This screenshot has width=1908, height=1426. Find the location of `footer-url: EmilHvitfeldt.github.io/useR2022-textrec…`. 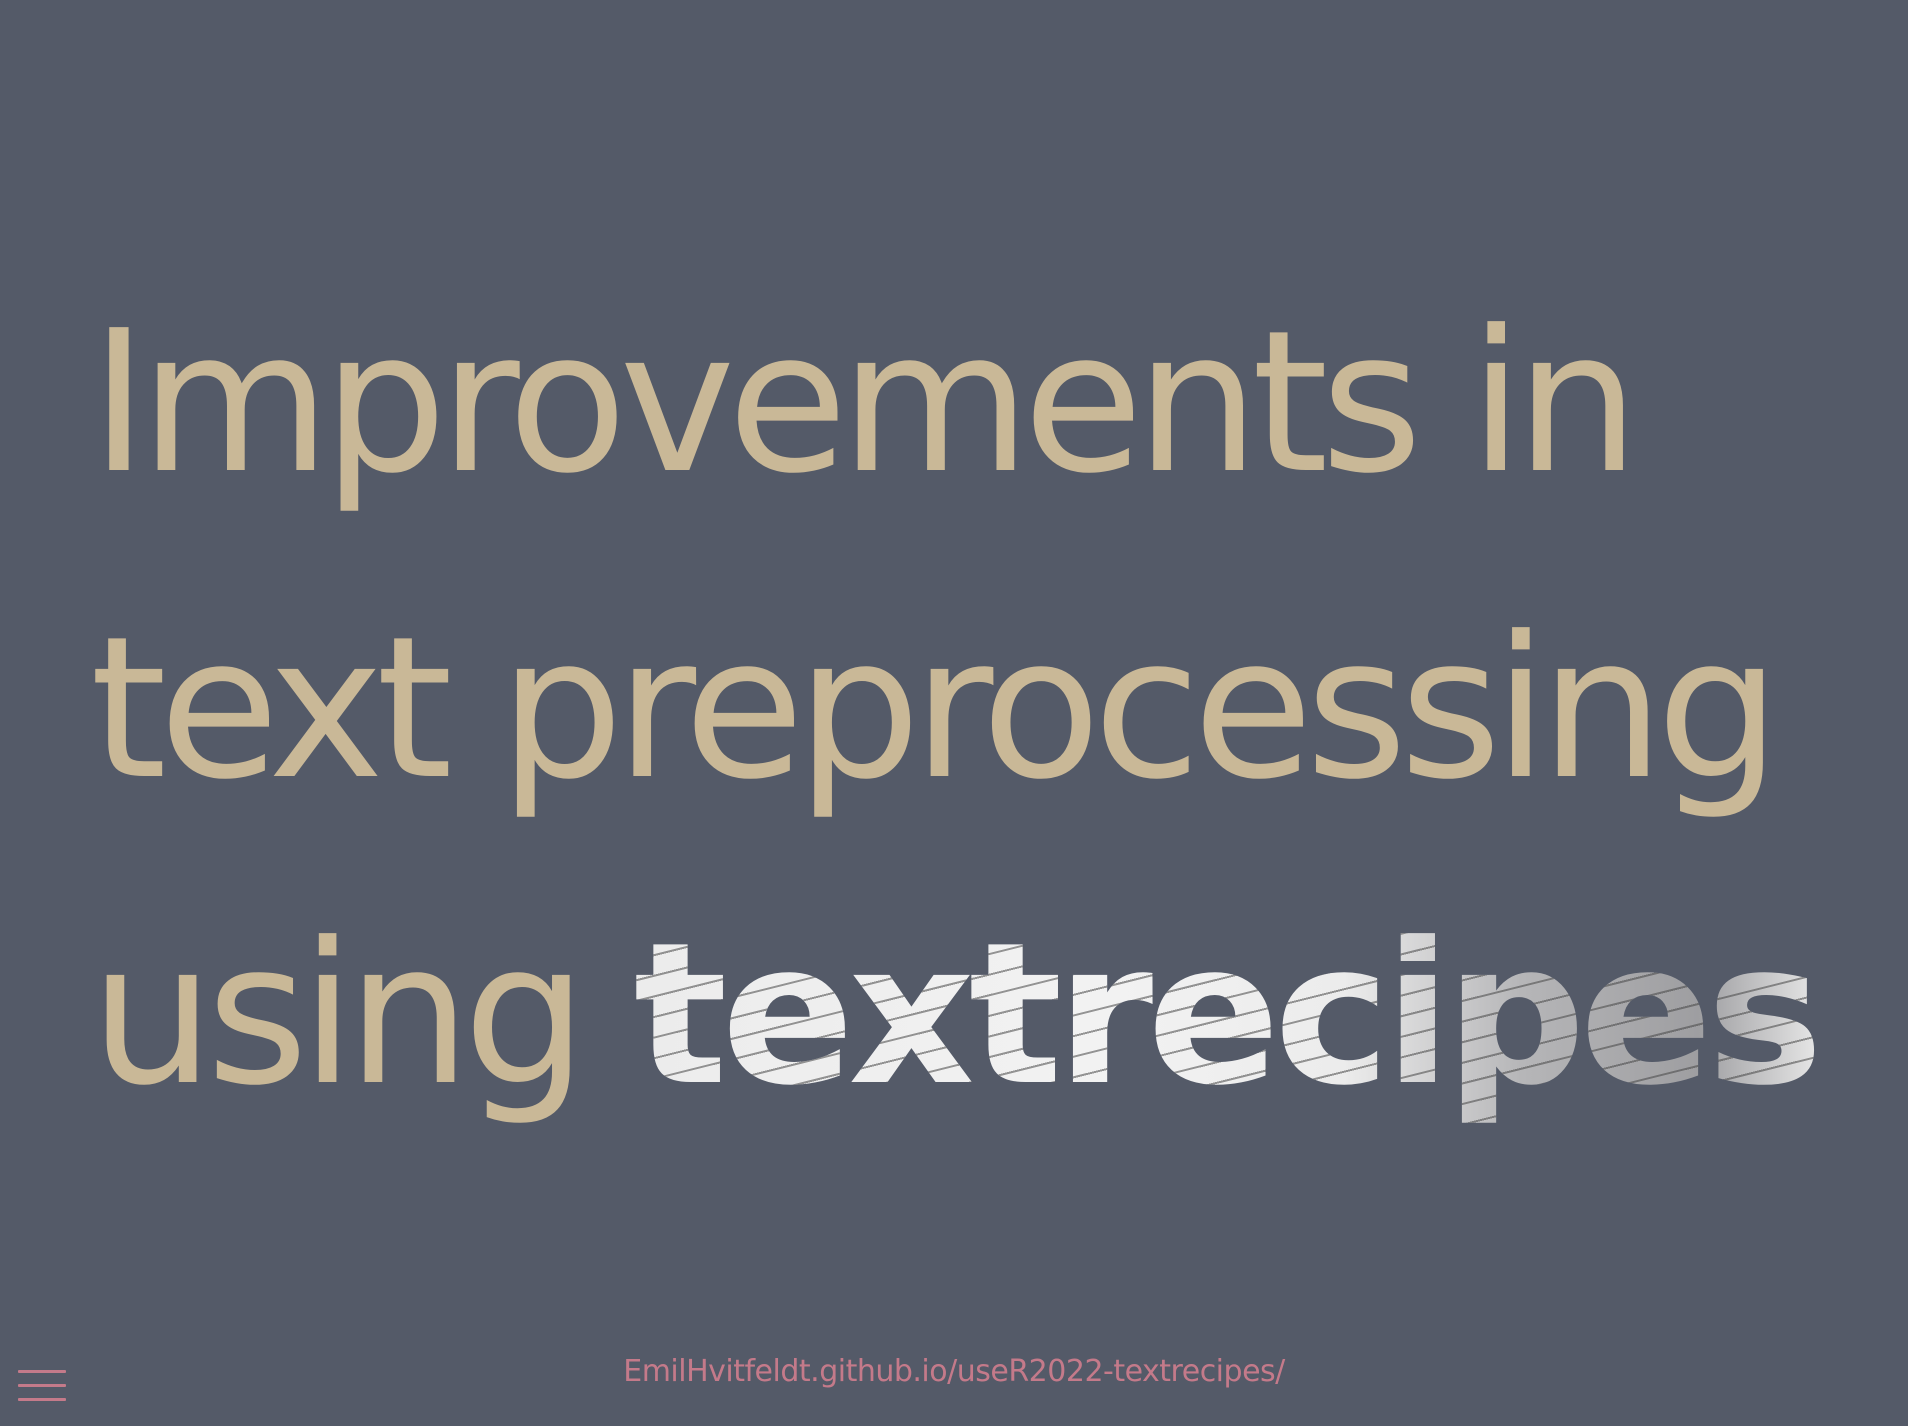

footer-url: EmilHvitfeldt.github.io/useR2022-textrec… is located at coordinates (954, 1371).